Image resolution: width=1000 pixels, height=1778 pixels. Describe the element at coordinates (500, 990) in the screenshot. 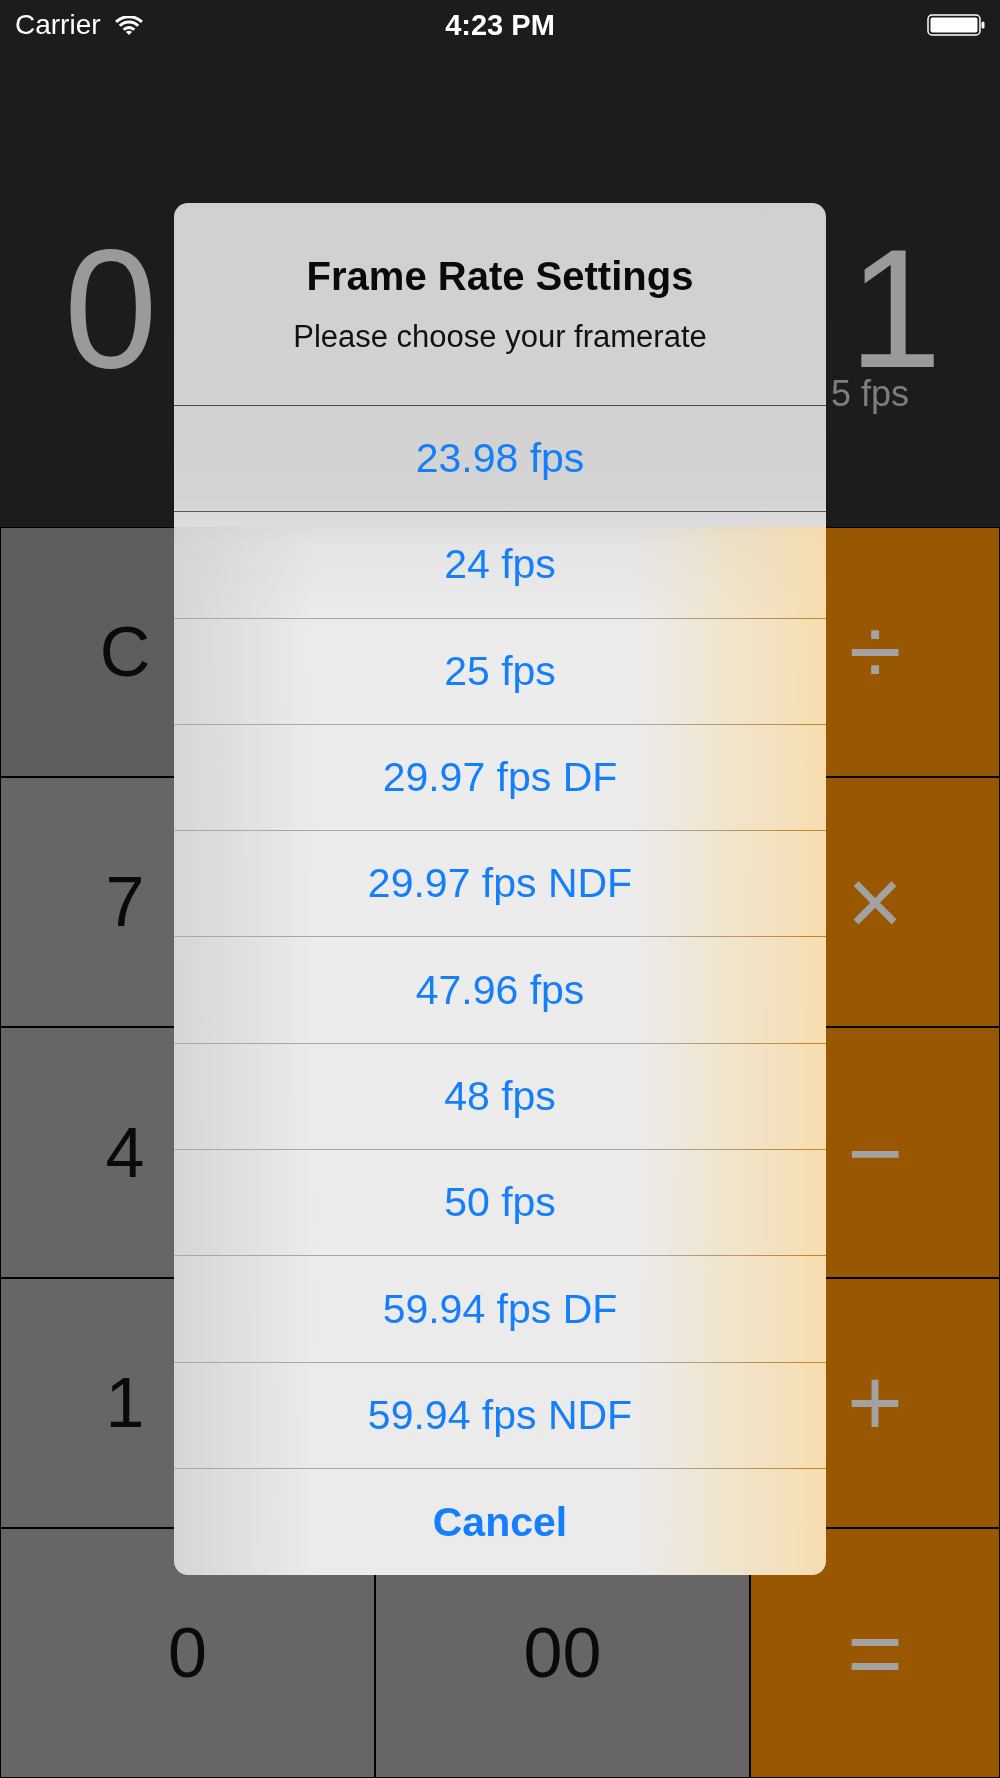

I see `frame-rate-option: 47.96 fps` at that location.